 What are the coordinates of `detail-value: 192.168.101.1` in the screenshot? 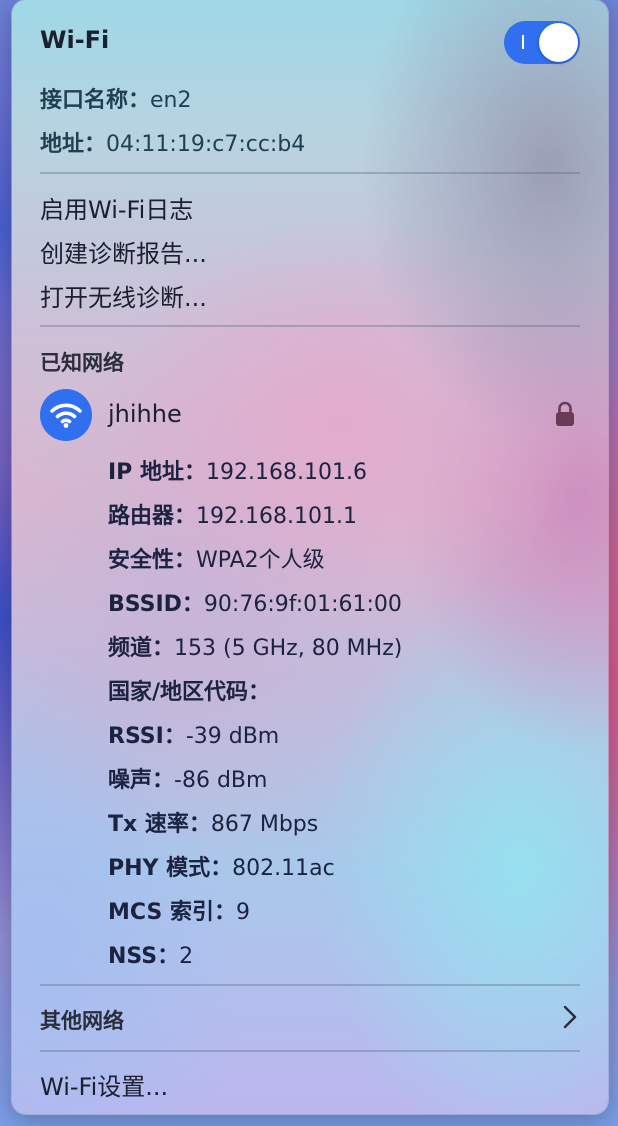 It's located at (276, 516).